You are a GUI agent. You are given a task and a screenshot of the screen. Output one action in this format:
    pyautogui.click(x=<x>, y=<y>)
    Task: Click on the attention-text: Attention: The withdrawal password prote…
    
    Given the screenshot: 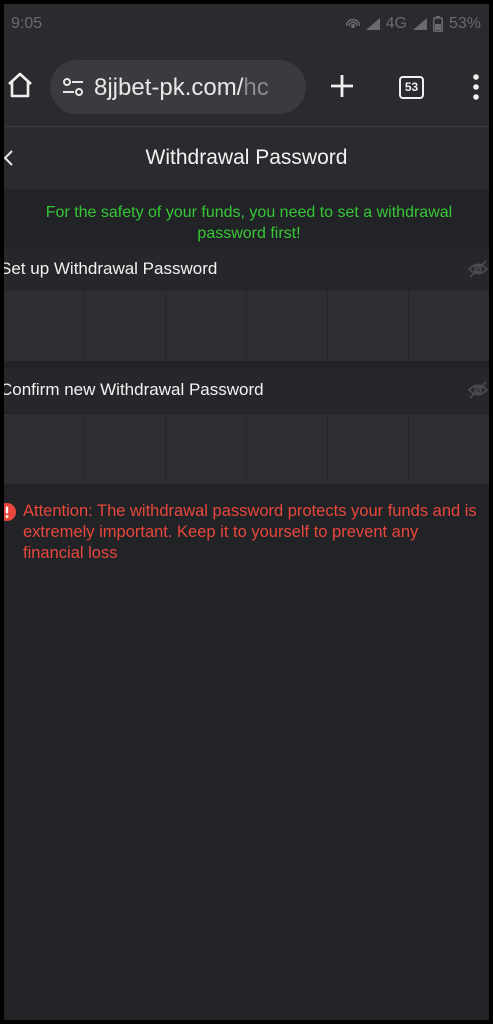 What is the action you would take?
    pyautogui.click(x=250, y=532)
    